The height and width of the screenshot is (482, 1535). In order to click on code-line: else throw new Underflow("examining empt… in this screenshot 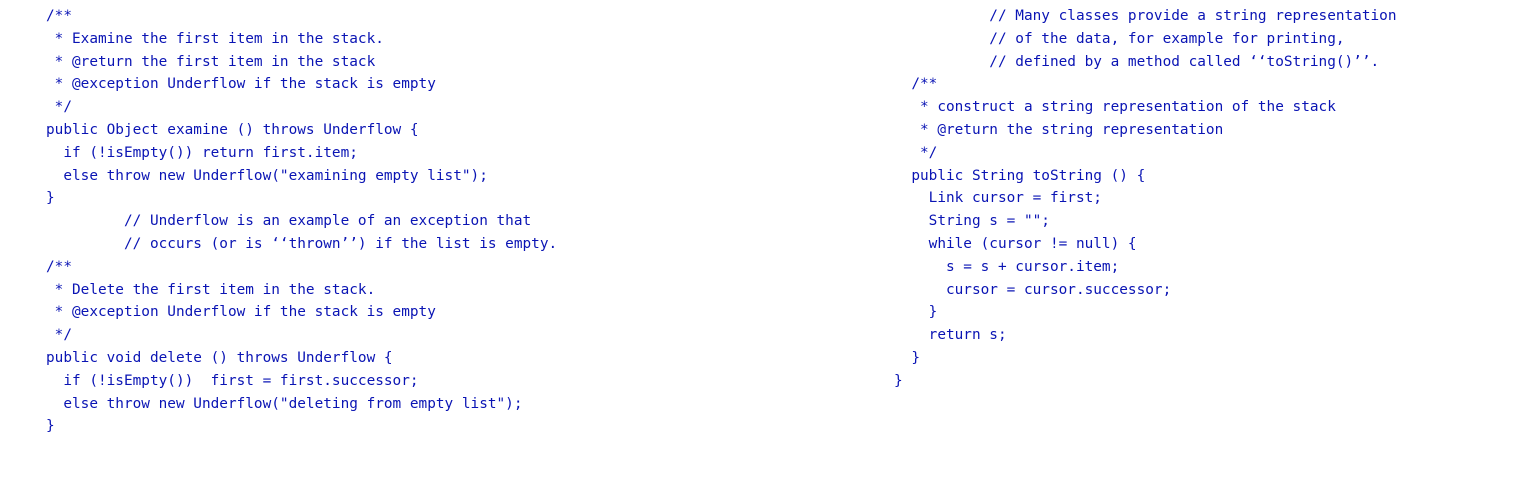, I will do `click(267, 175)`.